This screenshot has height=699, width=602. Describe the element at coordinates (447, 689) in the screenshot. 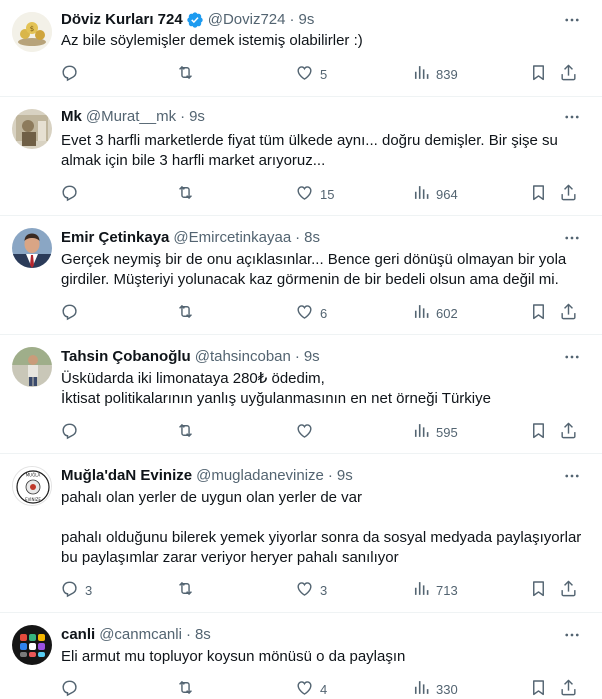

I see `view-count: 330` at that location.